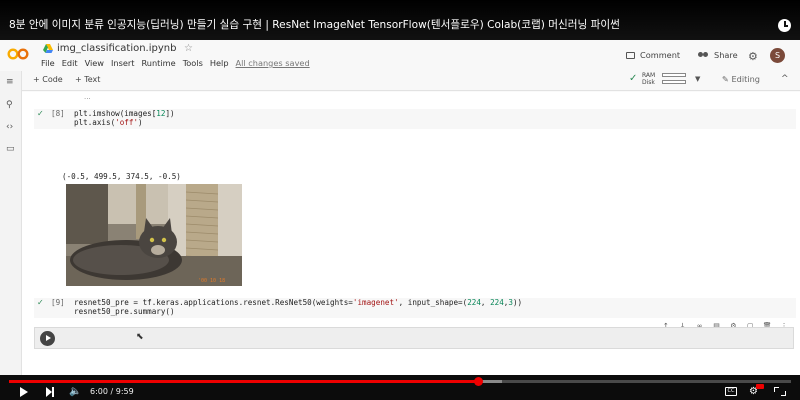 The height and width of the screenshot is (400, 800). What do you see at coordinates (785, 79) in the screenshot?
I see `collapse-icon: ^` at bounding box center [785, 79].